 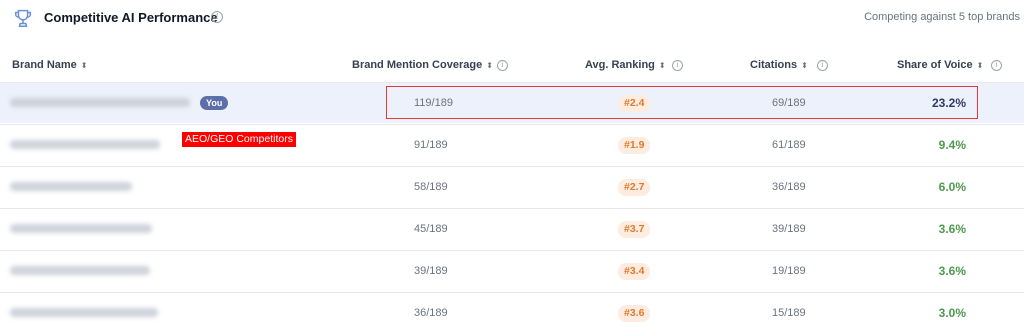 I want to click on column-header-sov: Share of Voice ⬍, so click(x=940, y=65).